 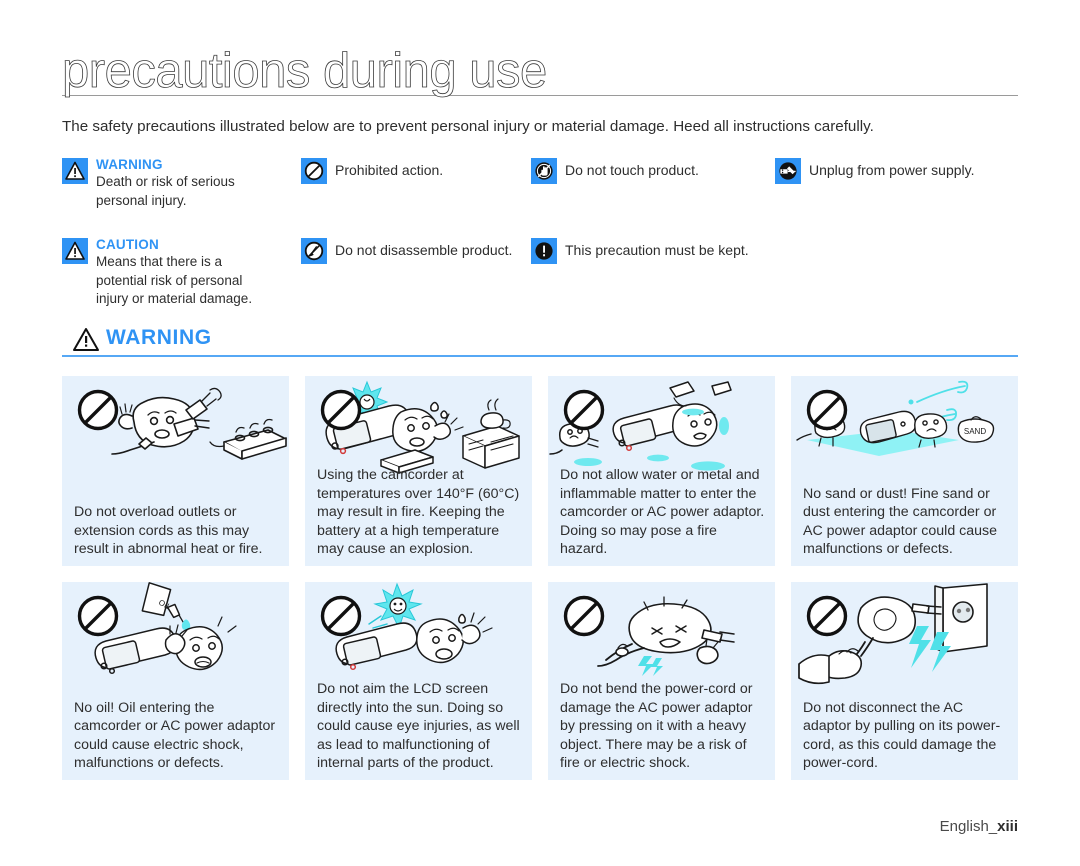 I want to click on bent-power-cord-illustration, so click(x=661, y=636).